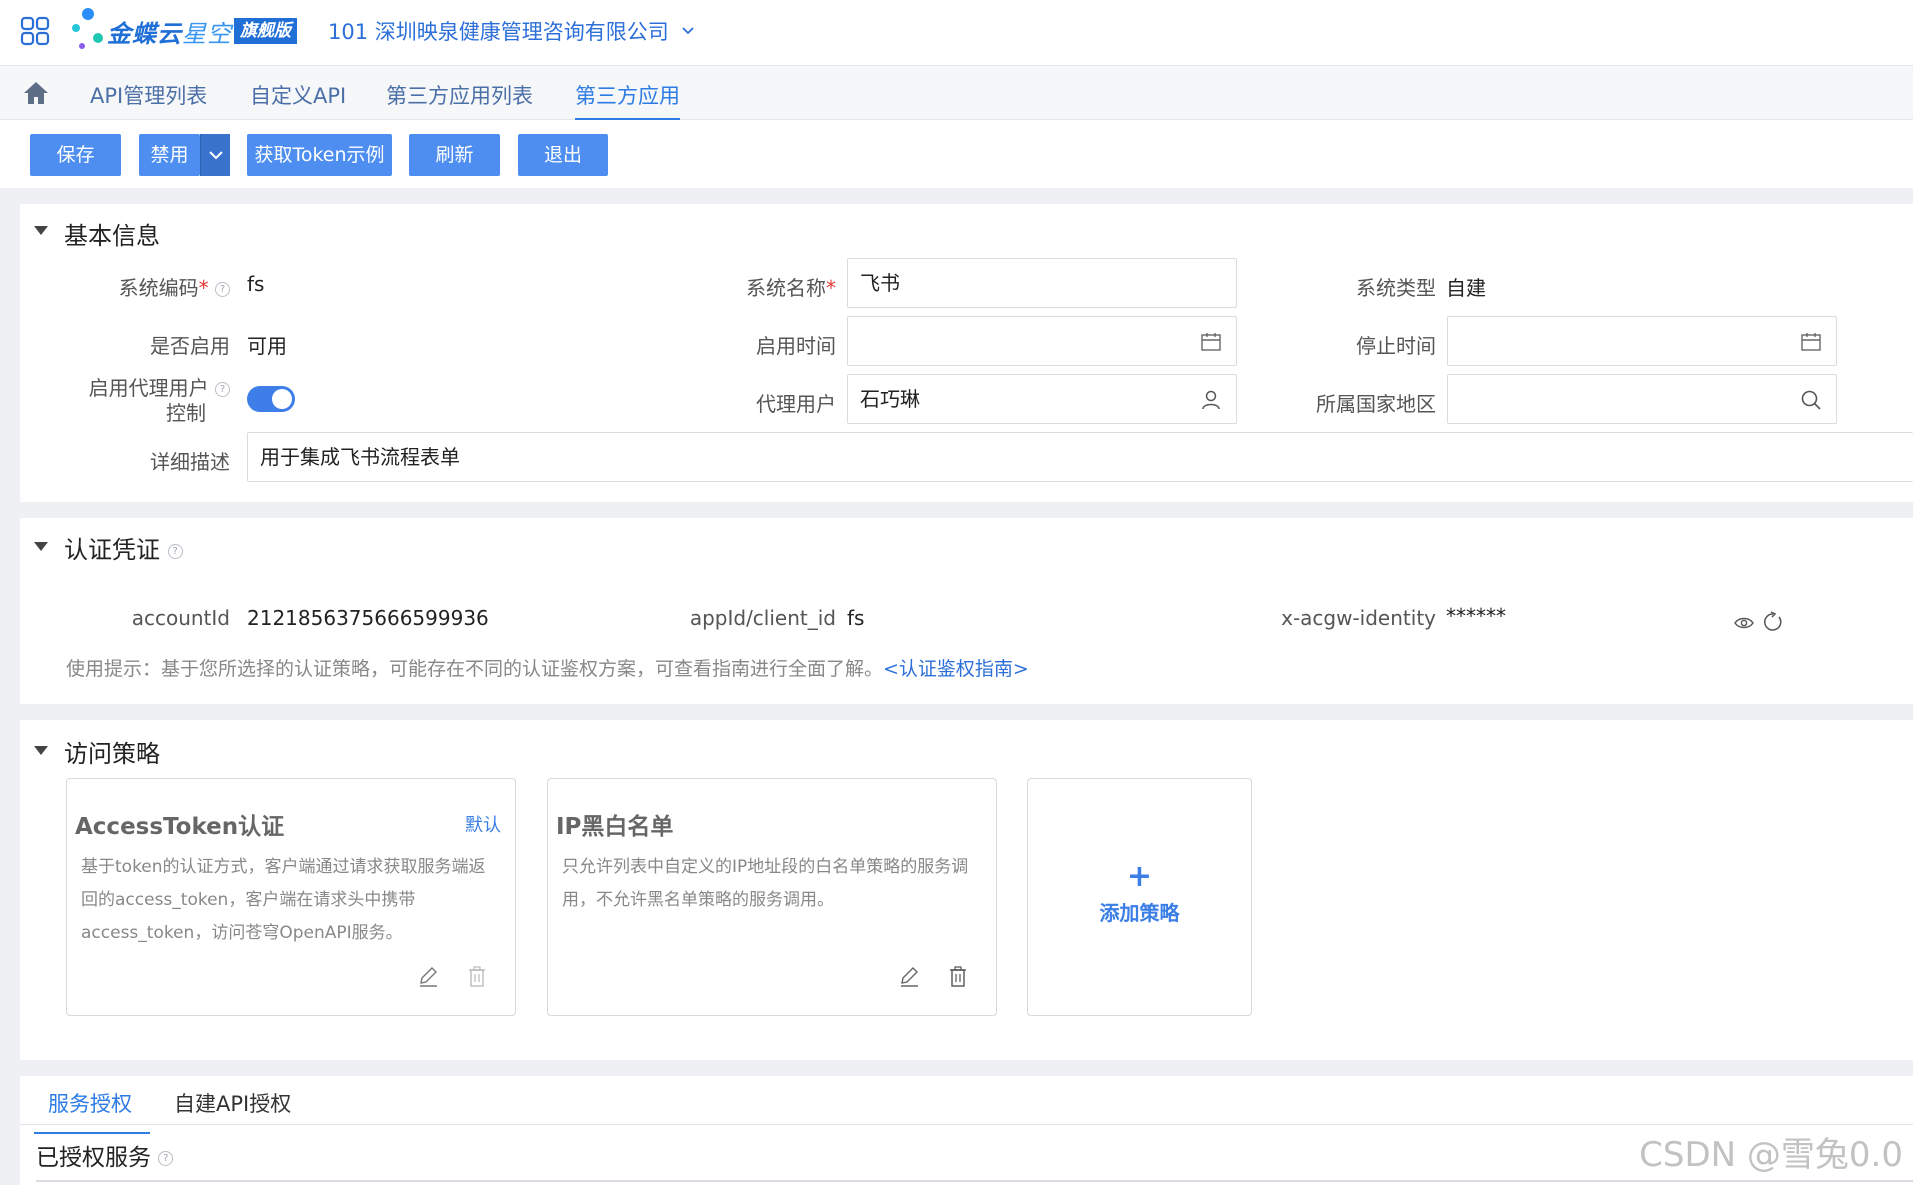 This screenshot has width=1913, height=1185. What do you see at coordinates (267, 346) in the screenshot?
I see `enabled-value: 可用` at bounding box center [267, 346].